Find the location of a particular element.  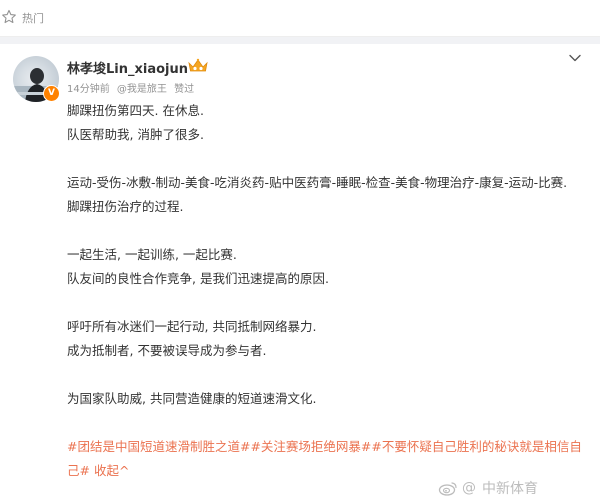

post-line: 一起生活, 一起训练, 一起比赛. is located at coordinates (152, 254).